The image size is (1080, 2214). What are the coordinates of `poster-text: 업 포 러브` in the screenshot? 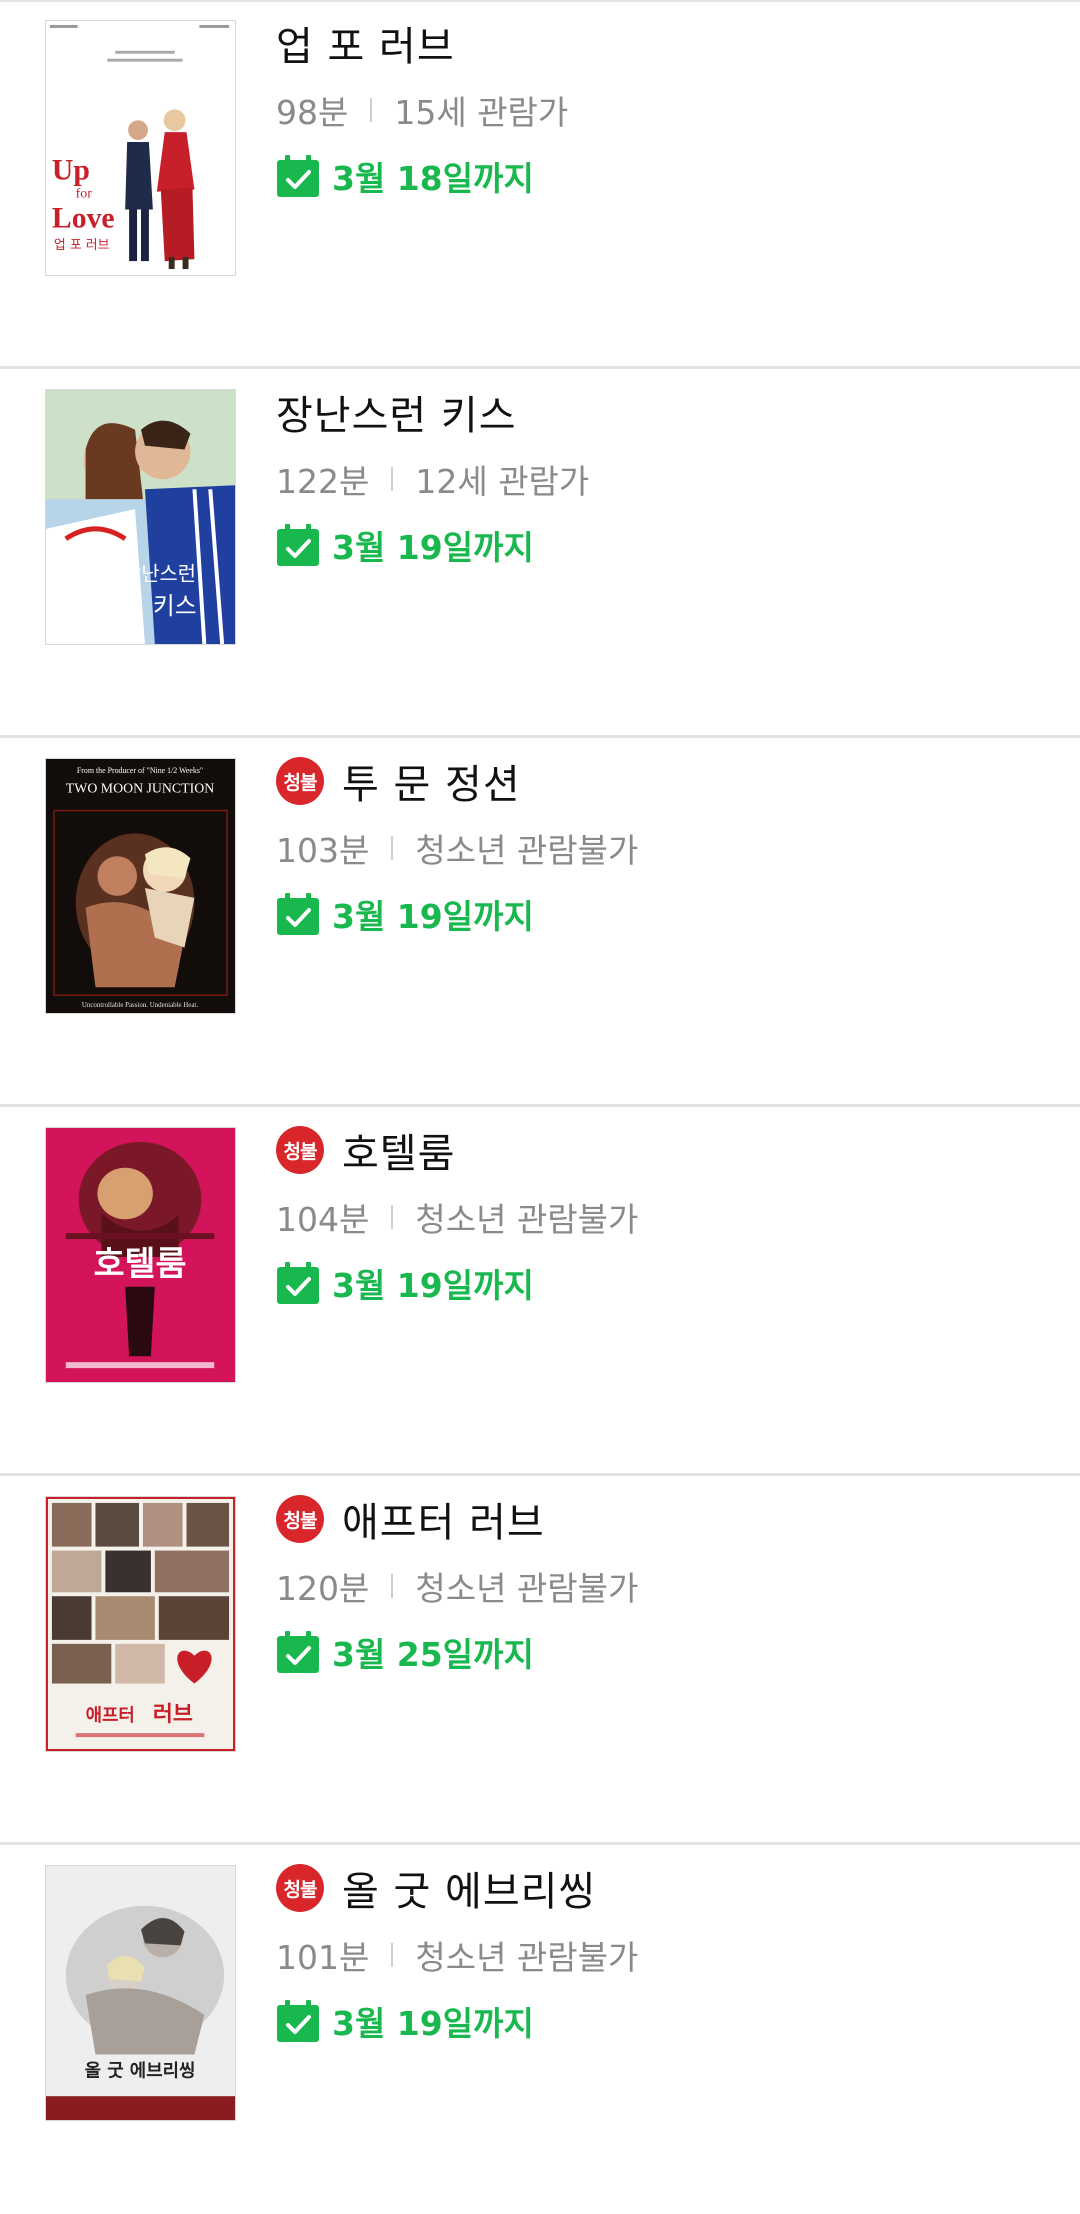 It's located at (82, 245).